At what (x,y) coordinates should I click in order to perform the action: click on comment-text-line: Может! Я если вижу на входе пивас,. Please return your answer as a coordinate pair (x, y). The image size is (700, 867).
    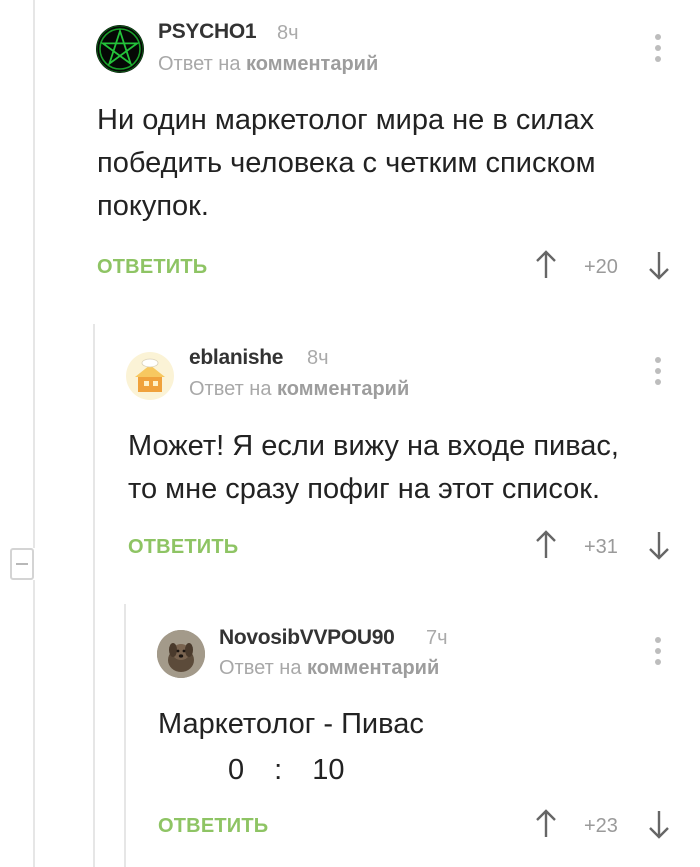
    Looking at the image, I should click on (373, 446).